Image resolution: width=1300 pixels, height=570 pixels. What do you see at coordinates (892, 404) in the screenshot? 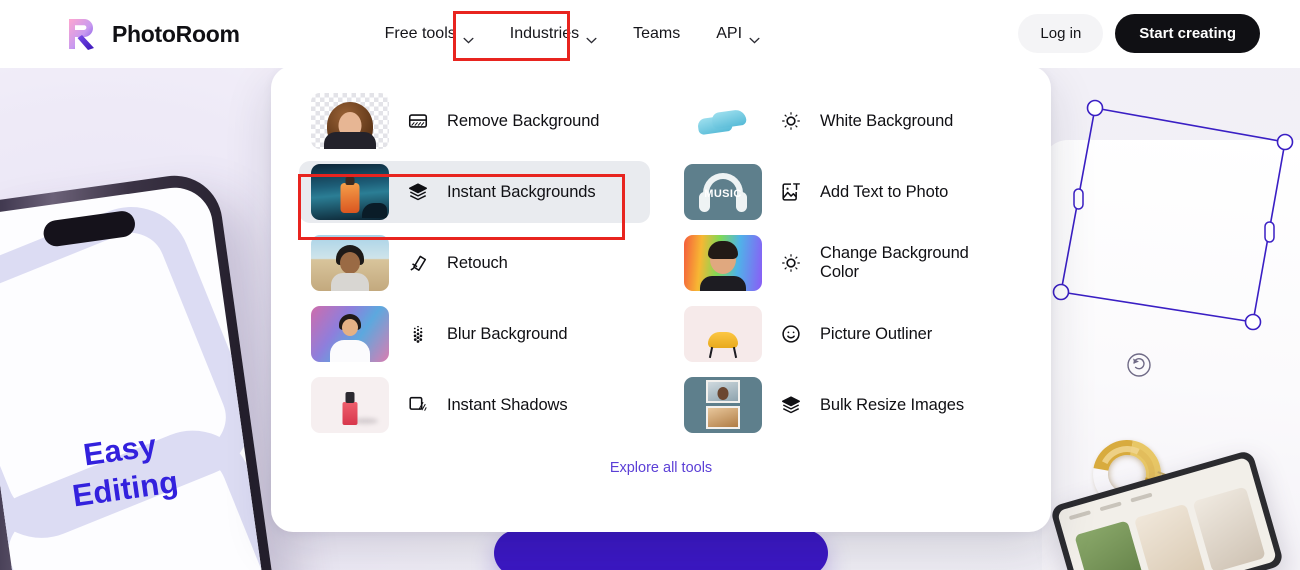
I see `tool-label-bulk-resize-images: Bulk Resize Images` at bounding box center [892, 404].